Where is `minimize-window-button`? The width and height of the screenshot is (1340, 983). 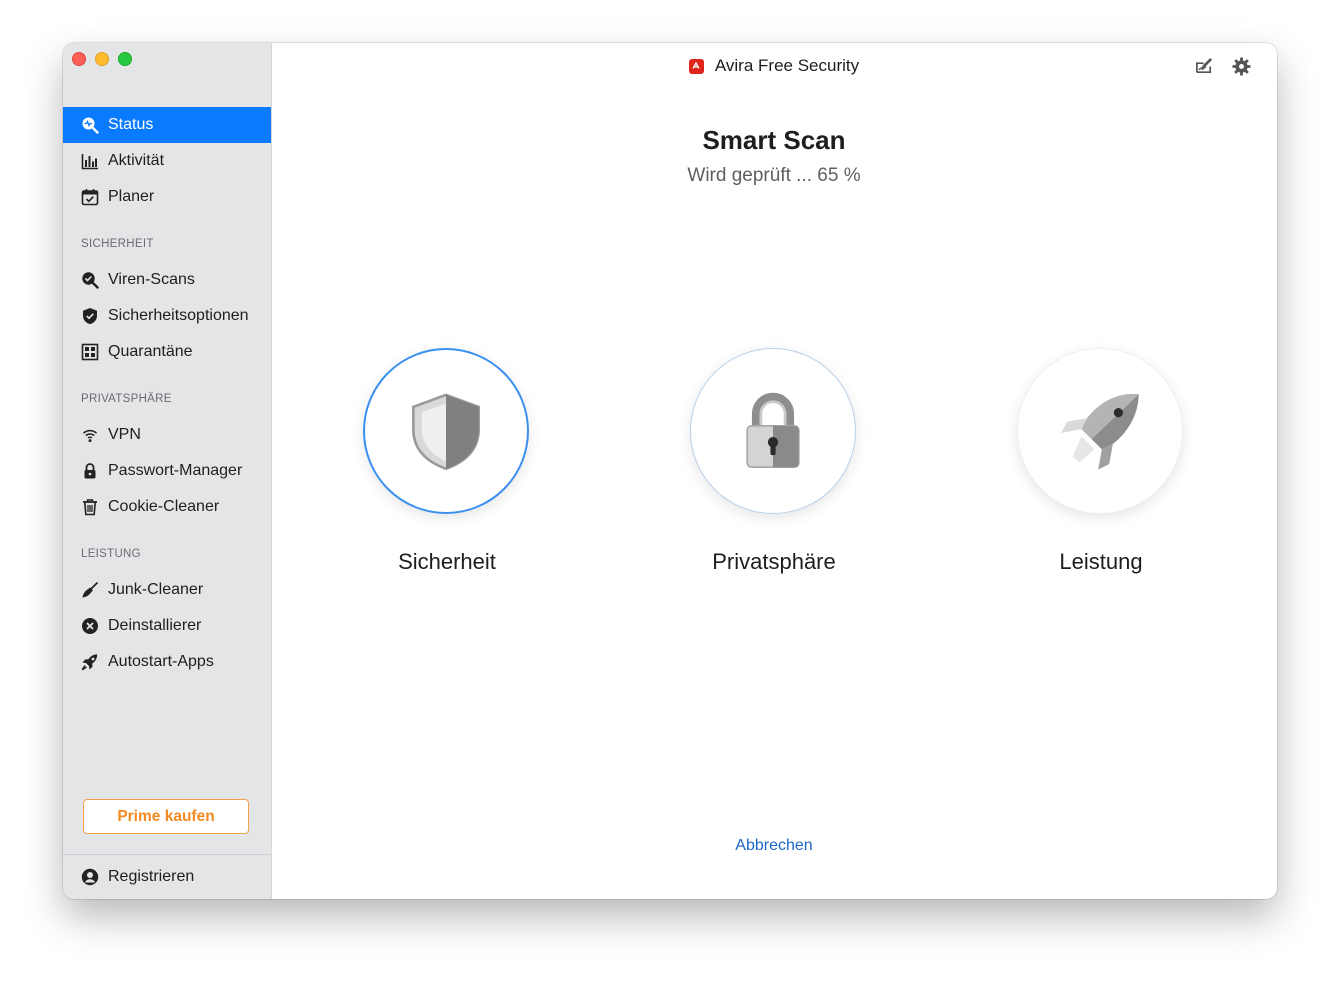 minimize-window-button is located at coordinates (102, 59).